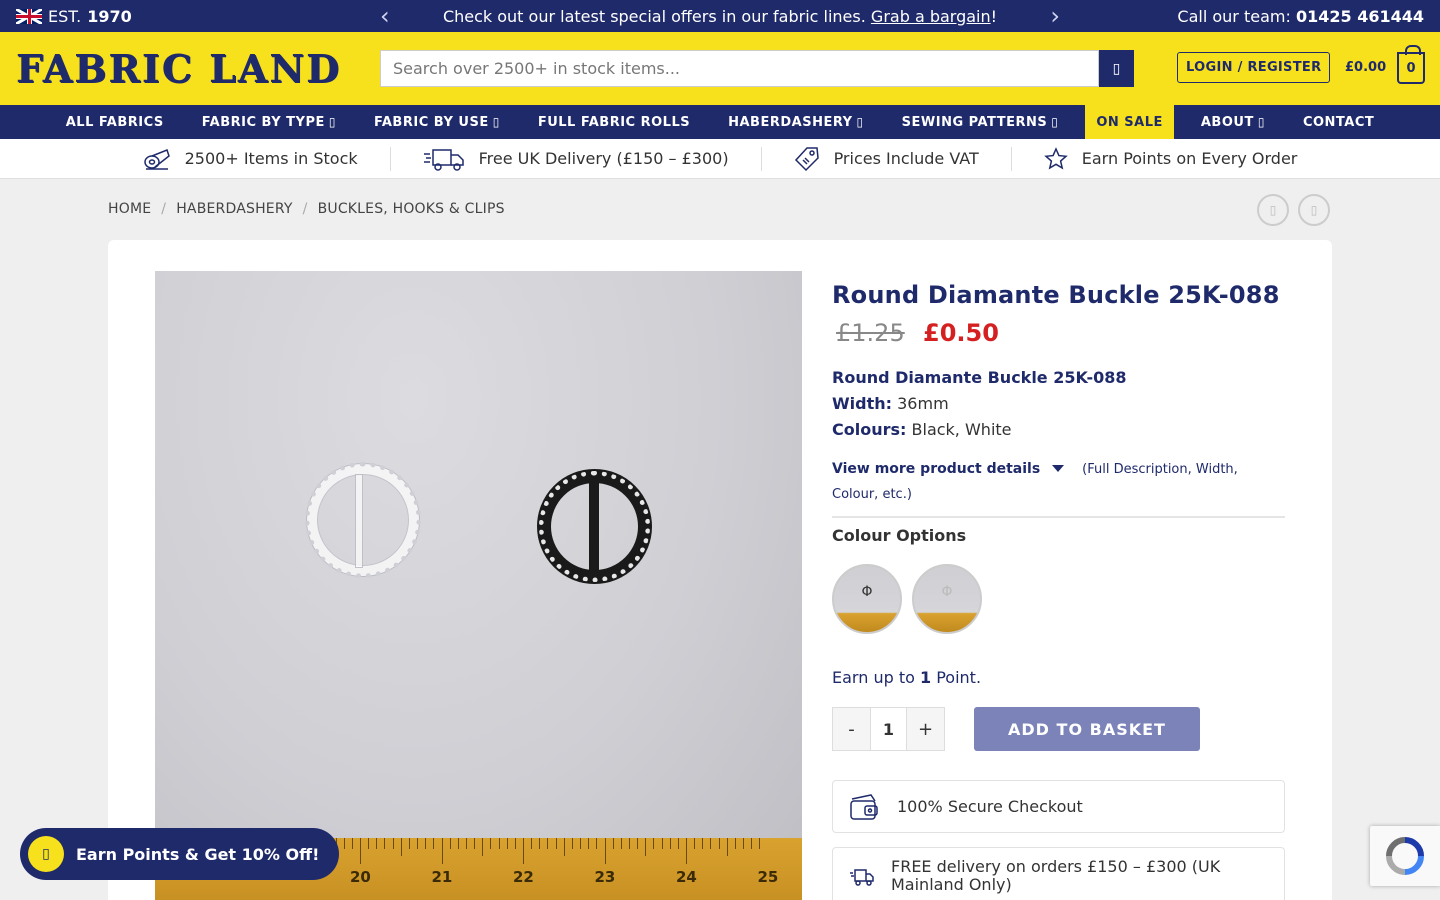 Image resolution: width=1440 pixels, height=900 pixels. What do you see at coordinates (1234, 16) in the screenshot?
I see `call-label: Call our team:` at bounding box center [1234, 16].